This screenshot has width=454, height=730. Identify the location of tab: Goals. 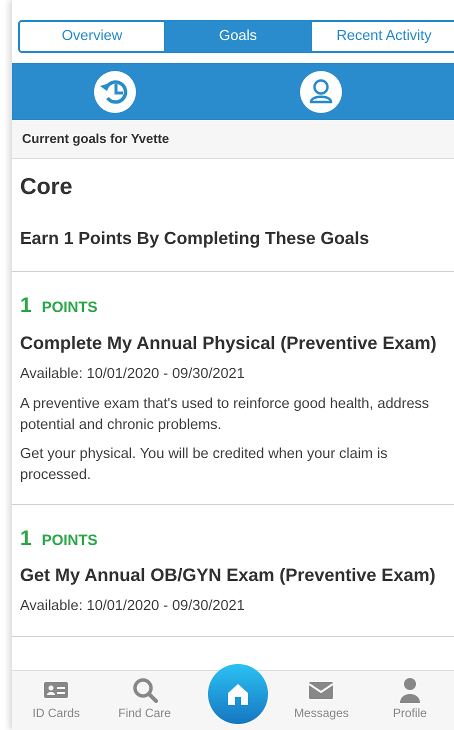
(237, 36).